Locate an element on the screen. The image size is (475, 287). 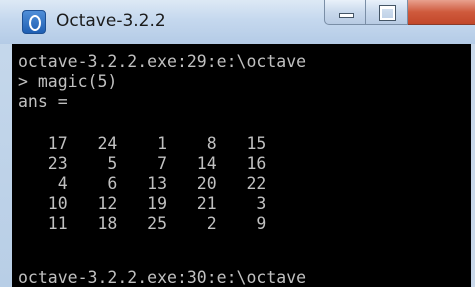
maximize-icon is located at coordinates (387, 13).